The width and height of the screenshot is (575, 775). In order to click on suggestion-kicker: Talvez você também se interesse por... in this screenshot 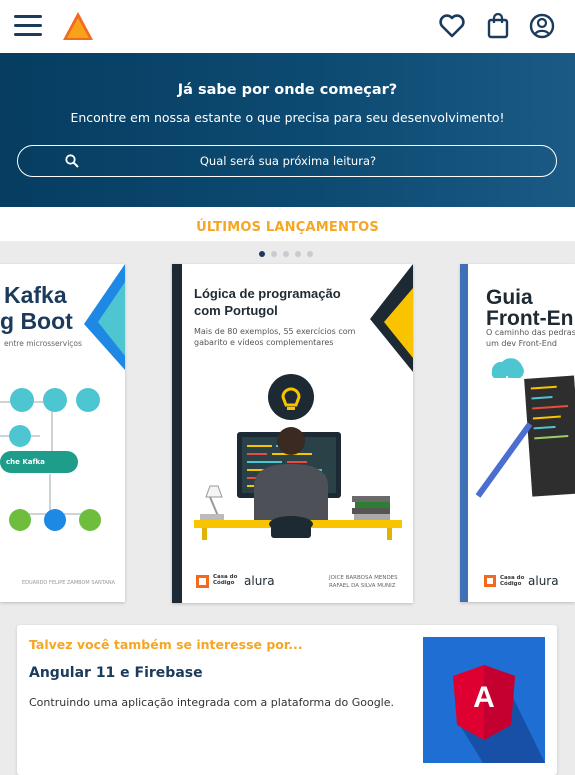, I will do `click(166, 644)`.